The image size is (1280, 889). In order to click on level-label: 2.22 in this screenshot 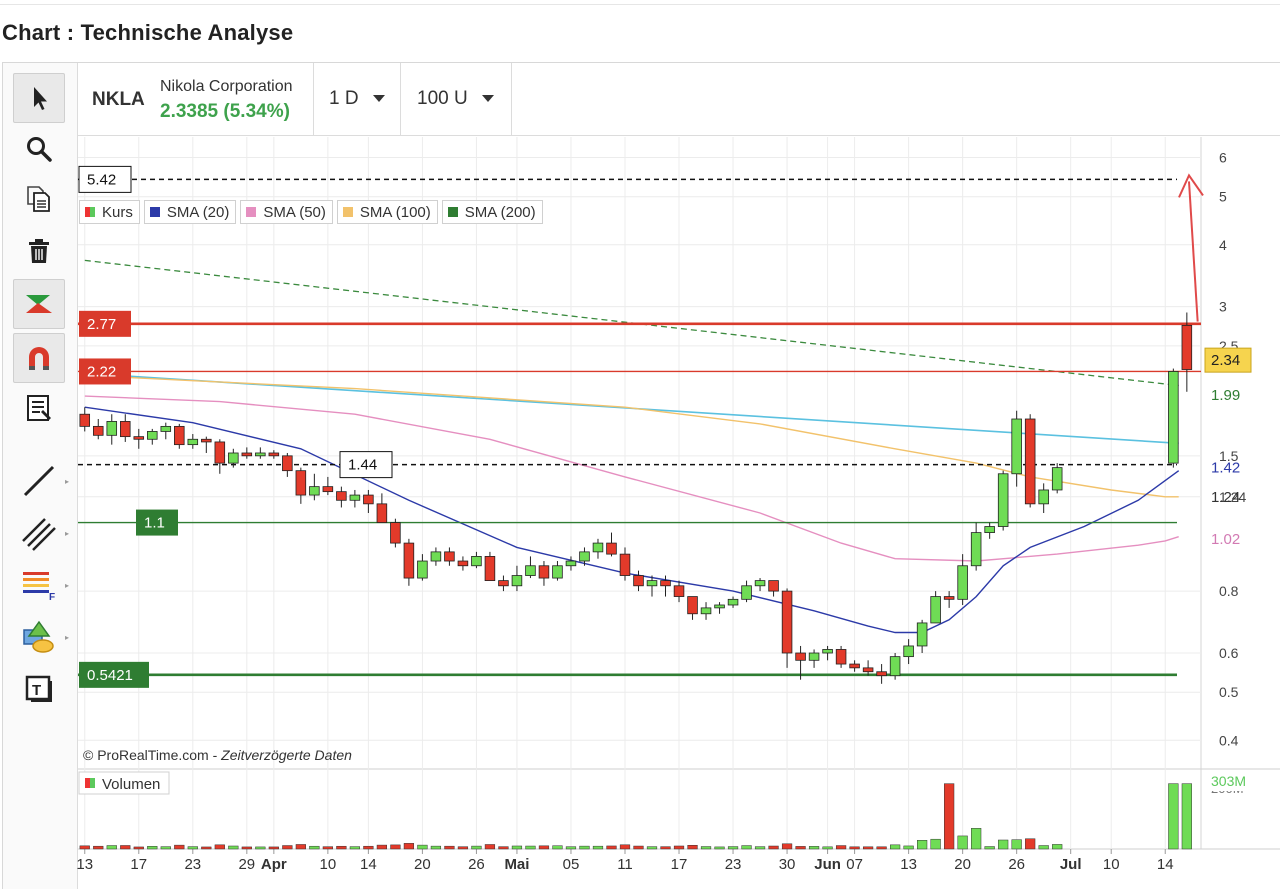, I will do `click(101, 371)`.